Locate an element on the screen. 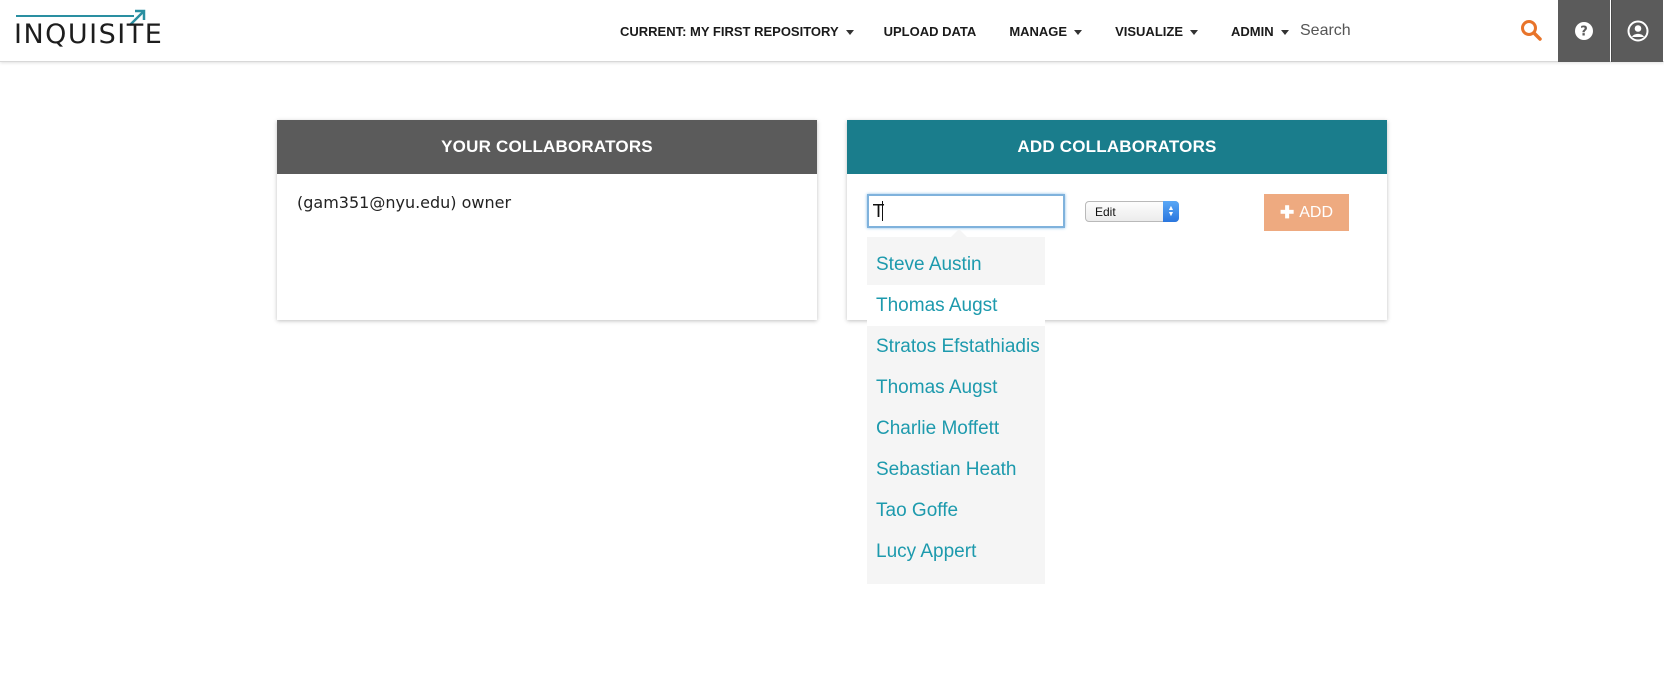 The image size is (1664, 695). collaborator-search-input is located at coordinates (966, 211).